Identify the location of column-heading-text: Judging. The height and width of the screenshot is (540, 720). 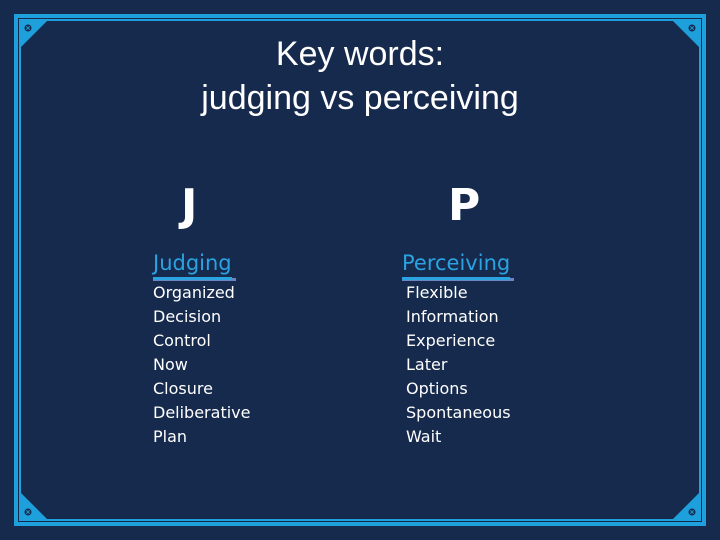
(192, 264).